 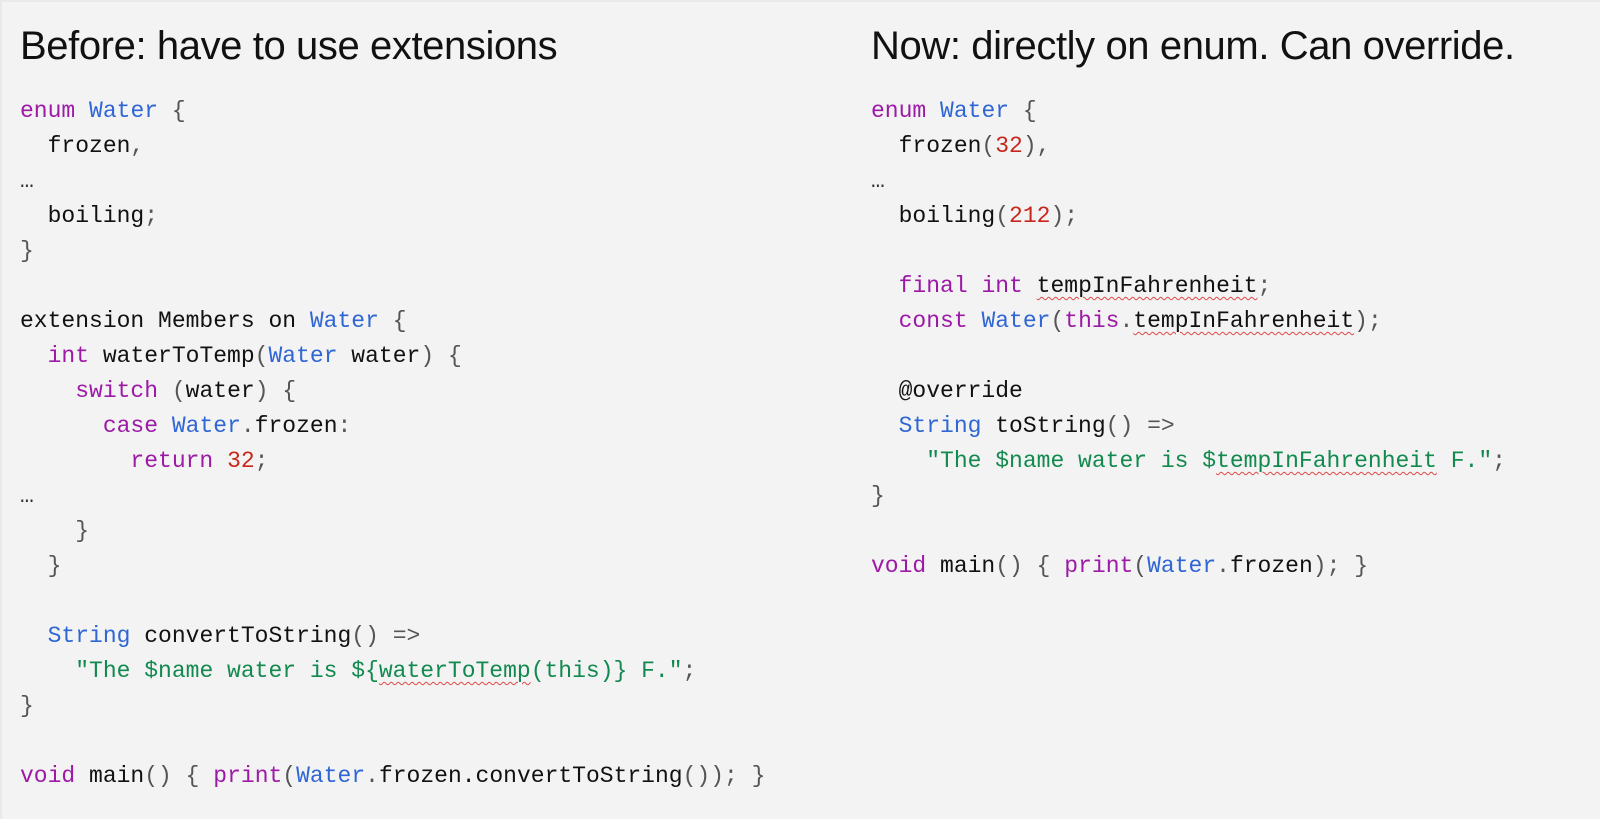 I want to click on code-token-plain: frozen.convertToString, so click(x=530, y=776).